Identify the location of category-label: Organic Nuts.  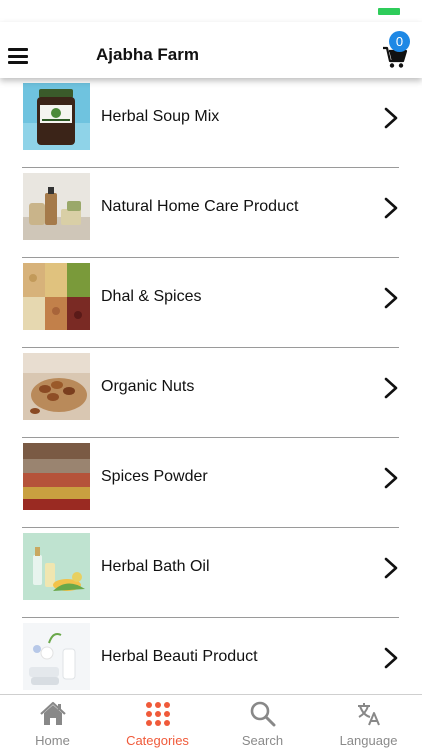
(148, 386).